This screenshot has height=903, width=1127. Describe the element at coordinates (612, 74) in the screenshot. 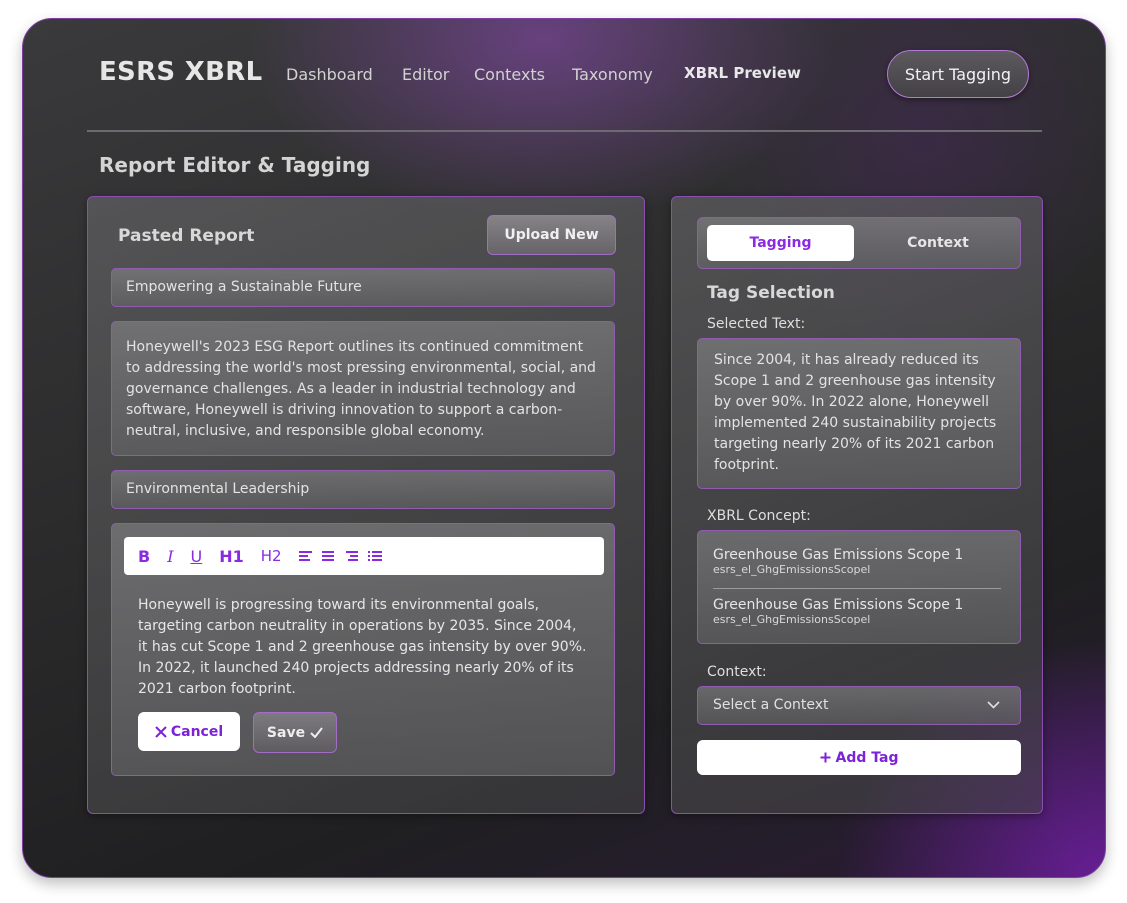

I see `nav-taxonomy: Taxonomy` at that location.